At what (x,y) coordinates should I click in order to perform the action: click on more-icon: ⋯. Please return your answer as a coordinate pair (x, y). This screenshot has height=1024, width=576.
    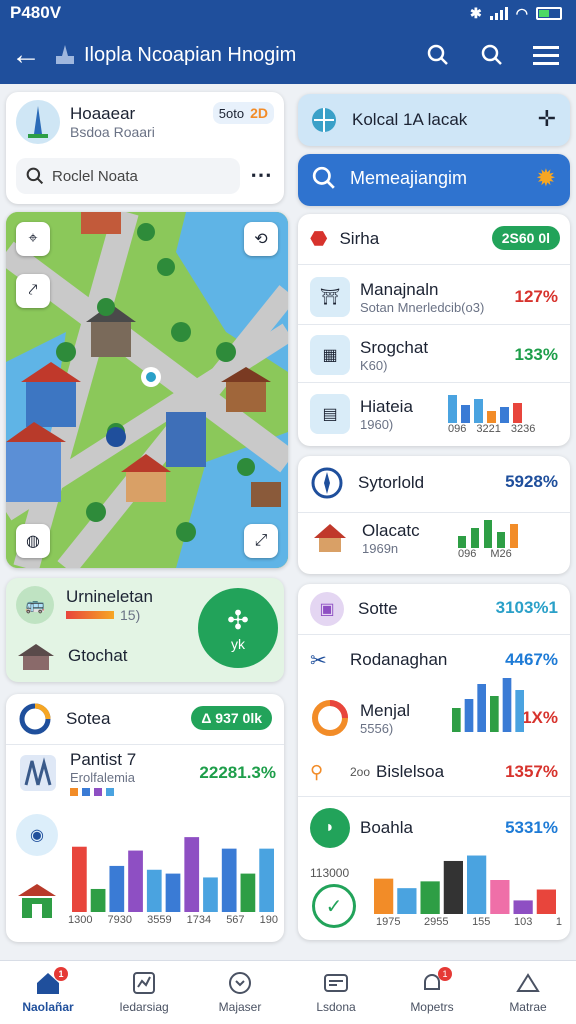
    Looking at the image, I should click on (261, 175).